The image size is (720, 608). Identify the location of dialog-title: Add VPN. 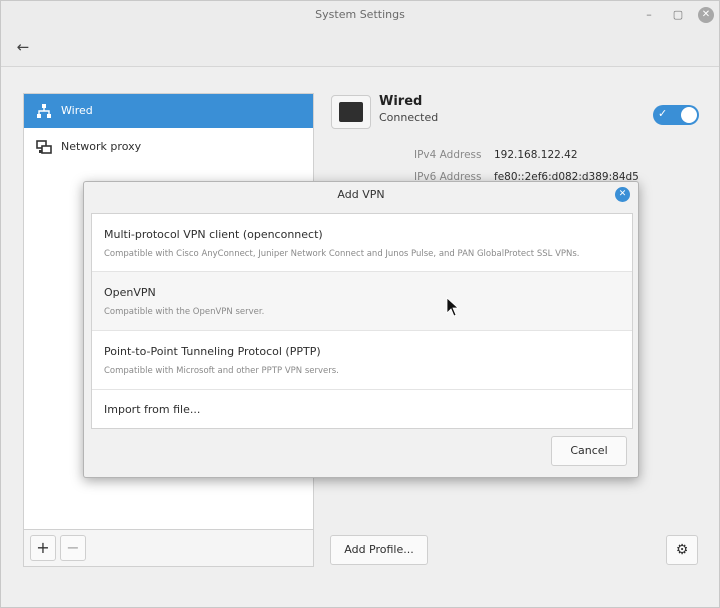
(361, 194).